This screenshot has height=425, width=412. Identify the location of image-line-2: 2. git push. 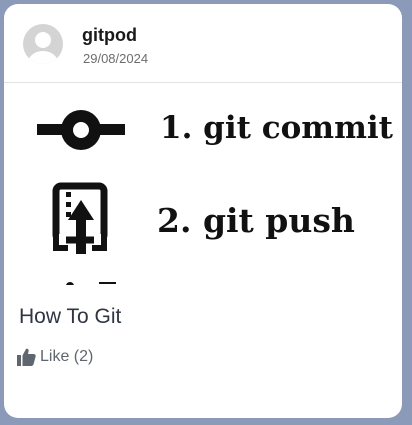
(256, 220).